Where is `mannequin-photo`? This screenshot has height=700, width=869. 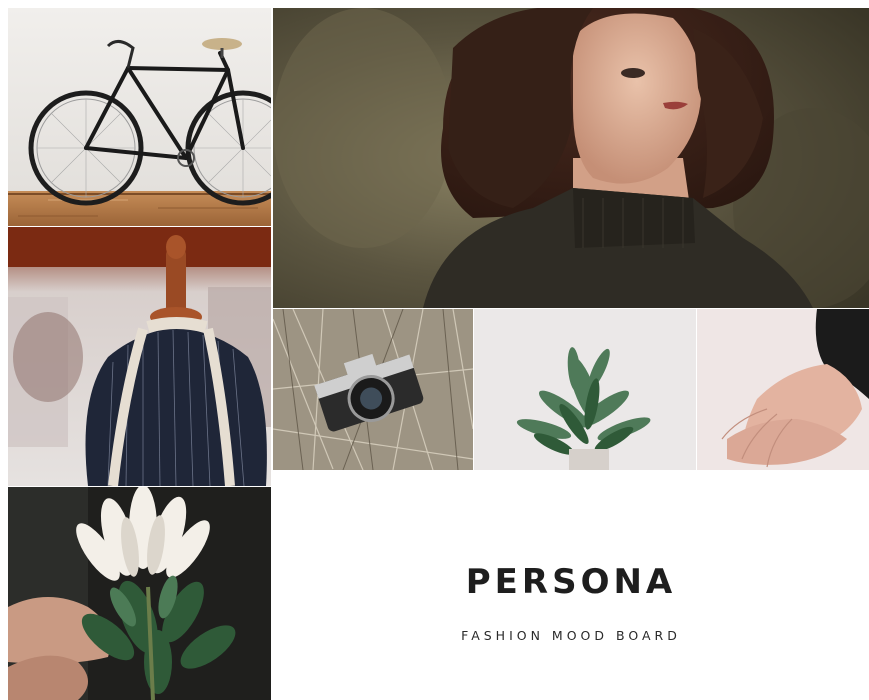
mannequin-photo is located at coordinates (139, 356).